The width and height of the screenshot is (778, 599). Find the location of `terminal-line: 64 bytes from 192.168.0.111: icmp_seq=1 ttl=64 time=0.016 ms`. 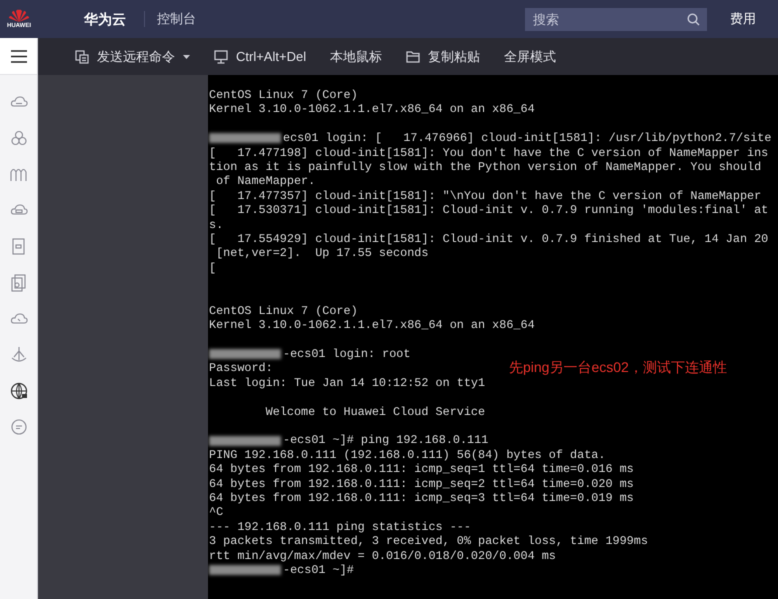

terminal-line: 64 bytes from 192.168.0.111: icmp_seq=1 ttl=64 time=0.016 ms is located at coordinates (421, 469).